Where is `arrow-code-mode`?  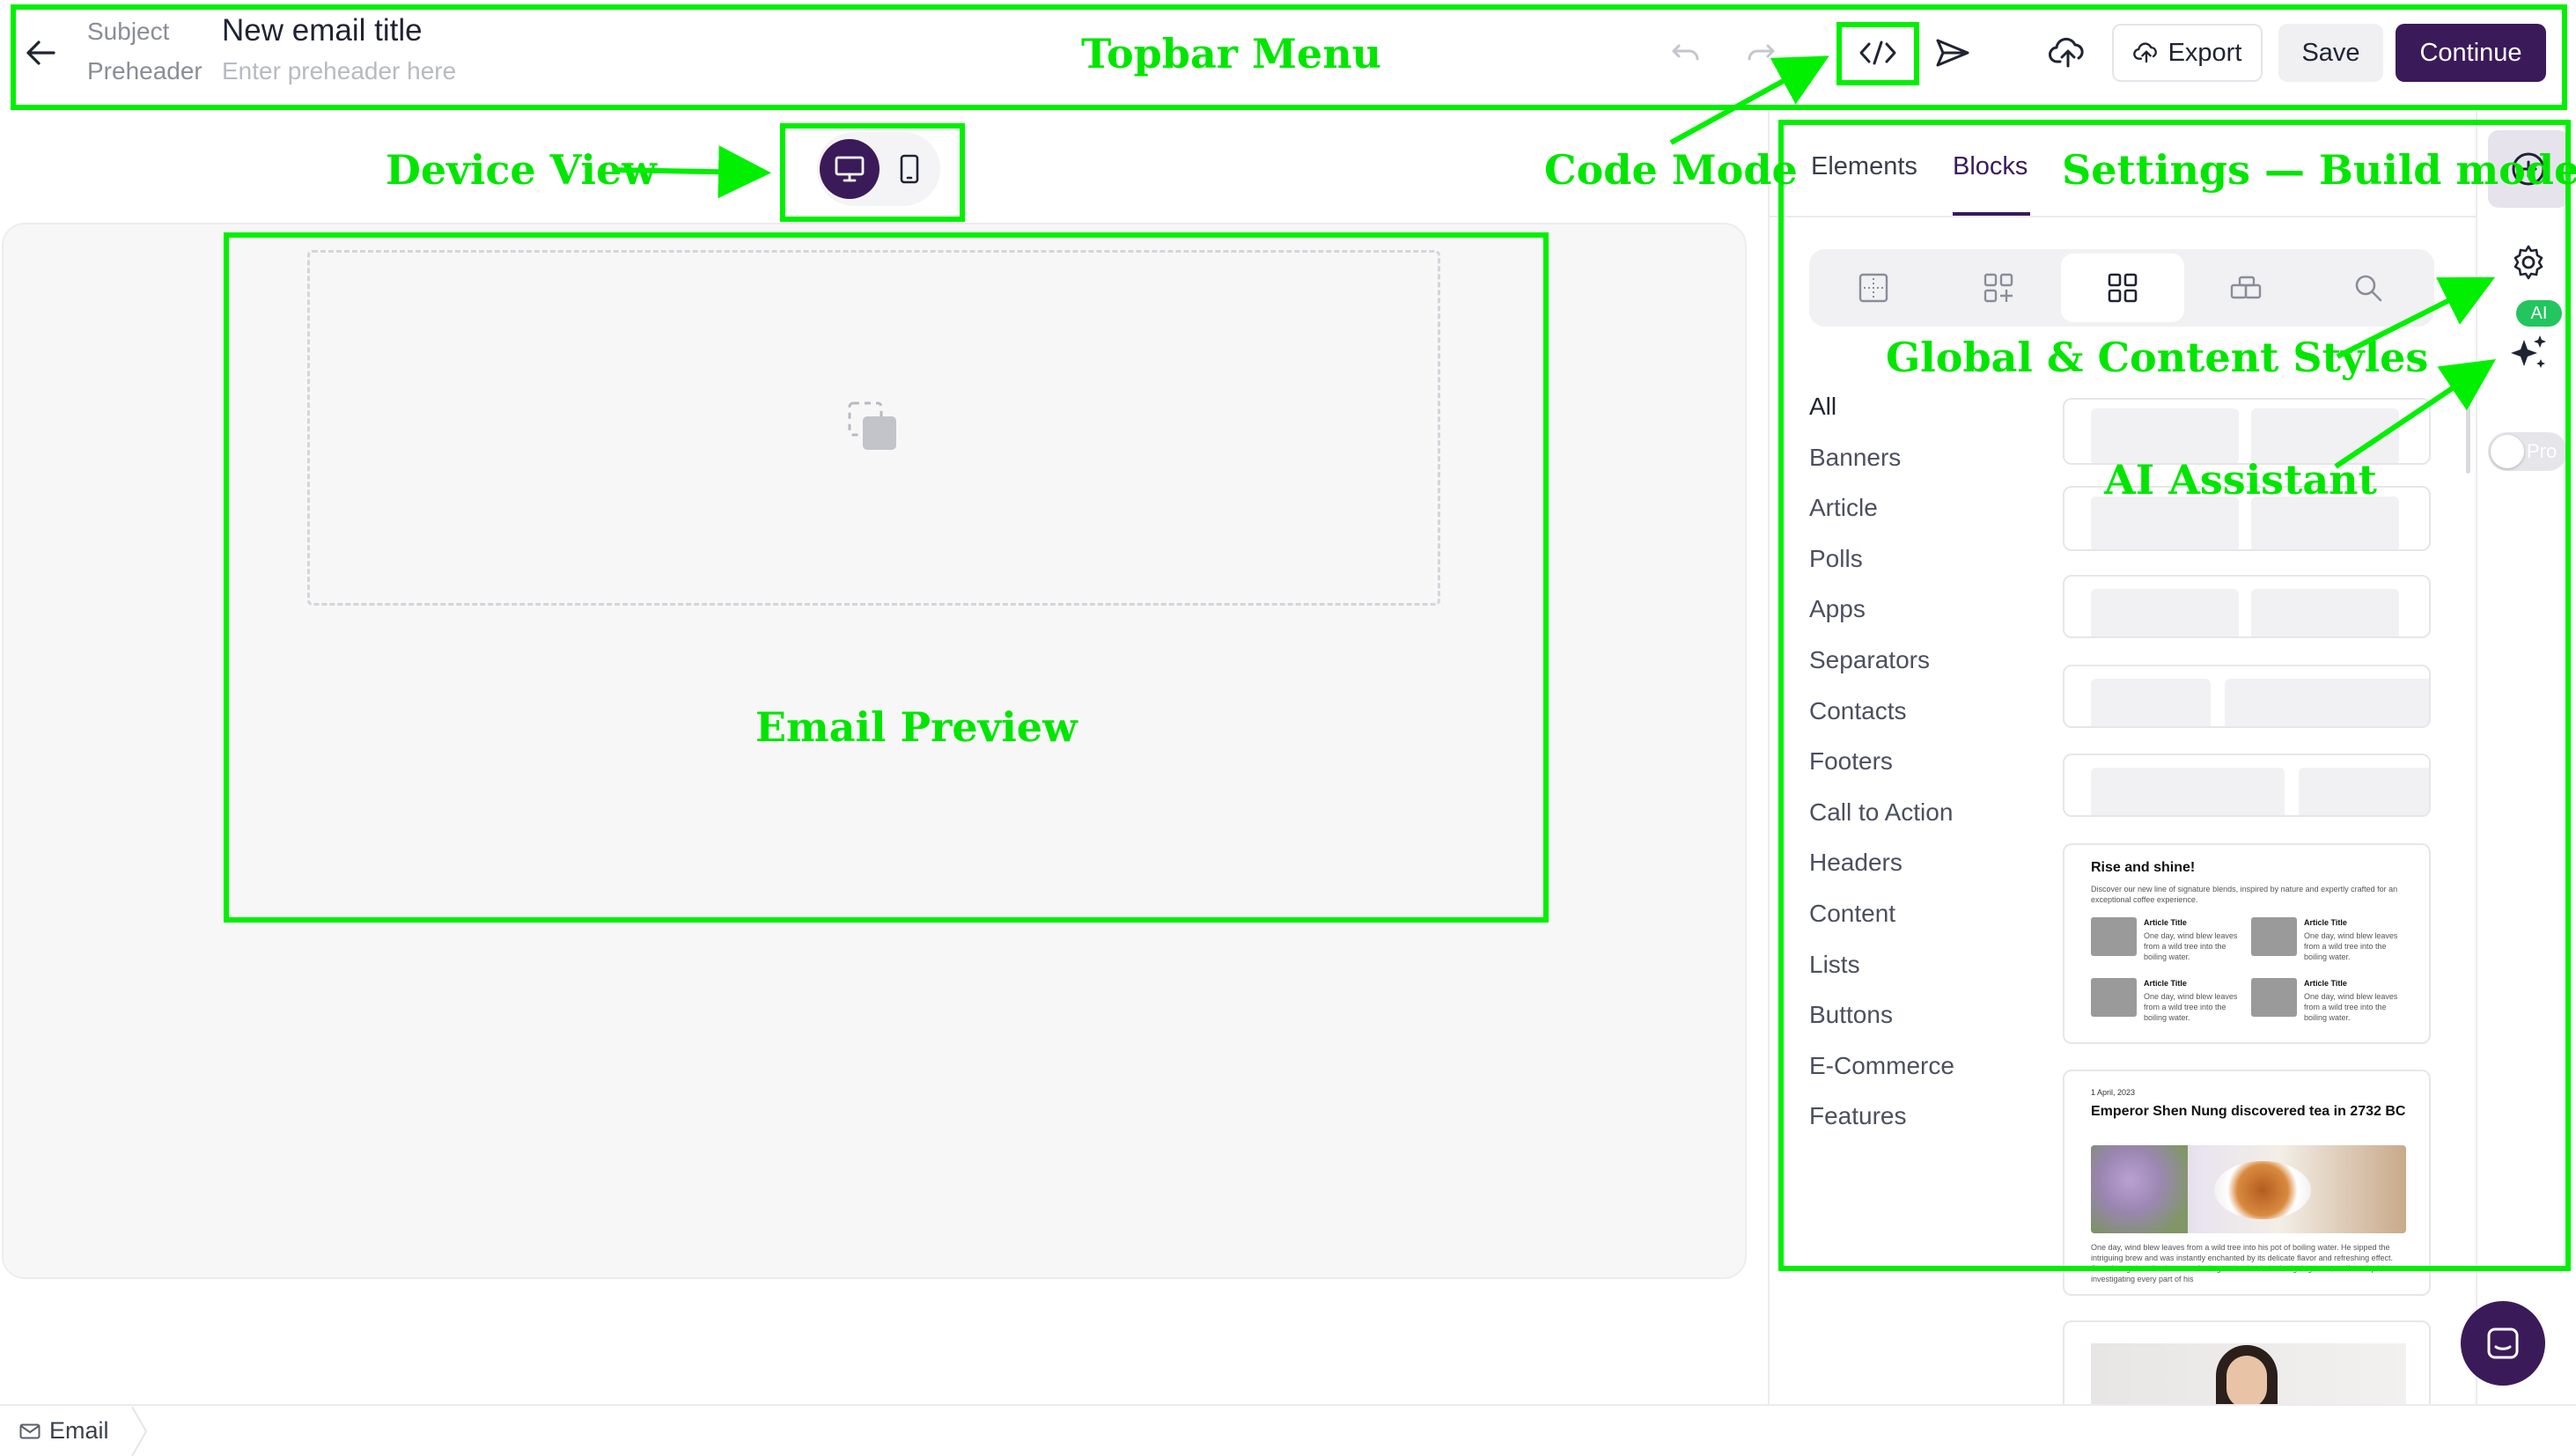
arrow-code-mode is located at coordinates (1749, 100).